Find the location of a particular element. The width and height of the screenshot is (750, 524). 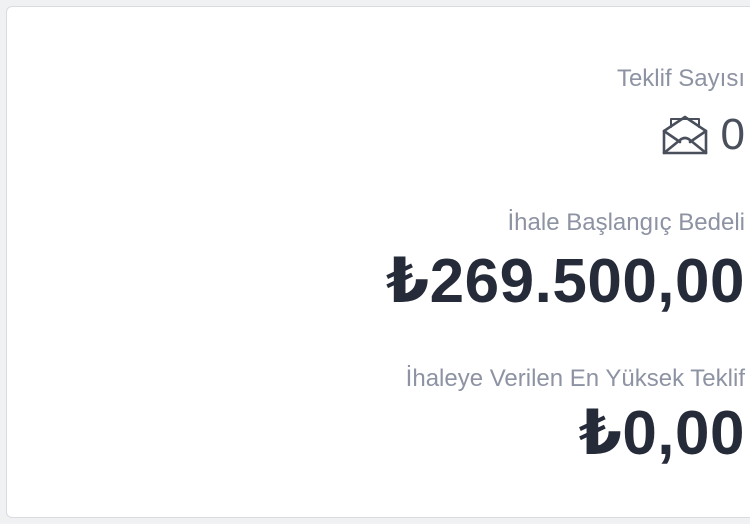

offer-count-value: 0 is located at coordinates (732, 134).